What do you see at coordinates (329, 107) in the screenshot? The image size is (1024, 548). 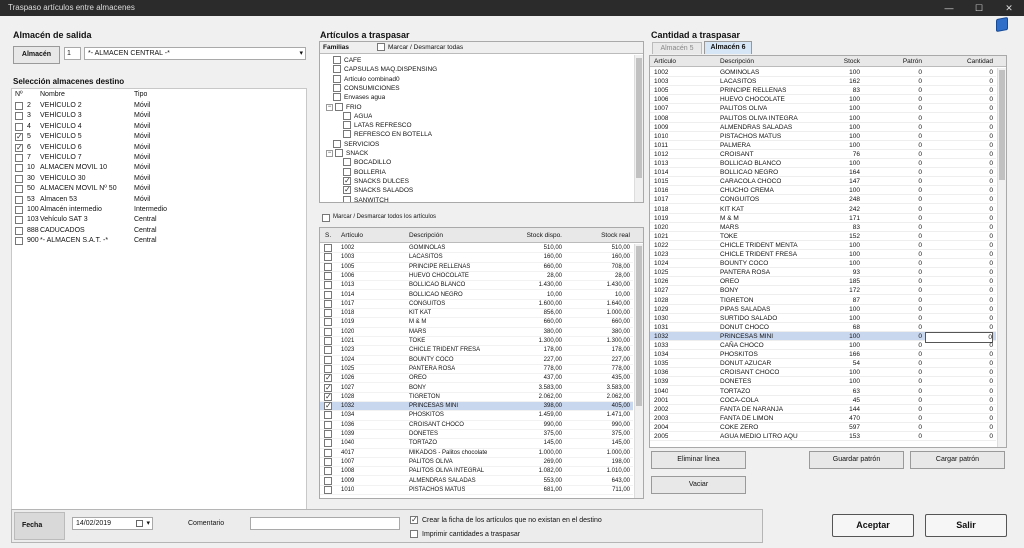 I see `collapse-icon: −` at bounding box center [329, 107].